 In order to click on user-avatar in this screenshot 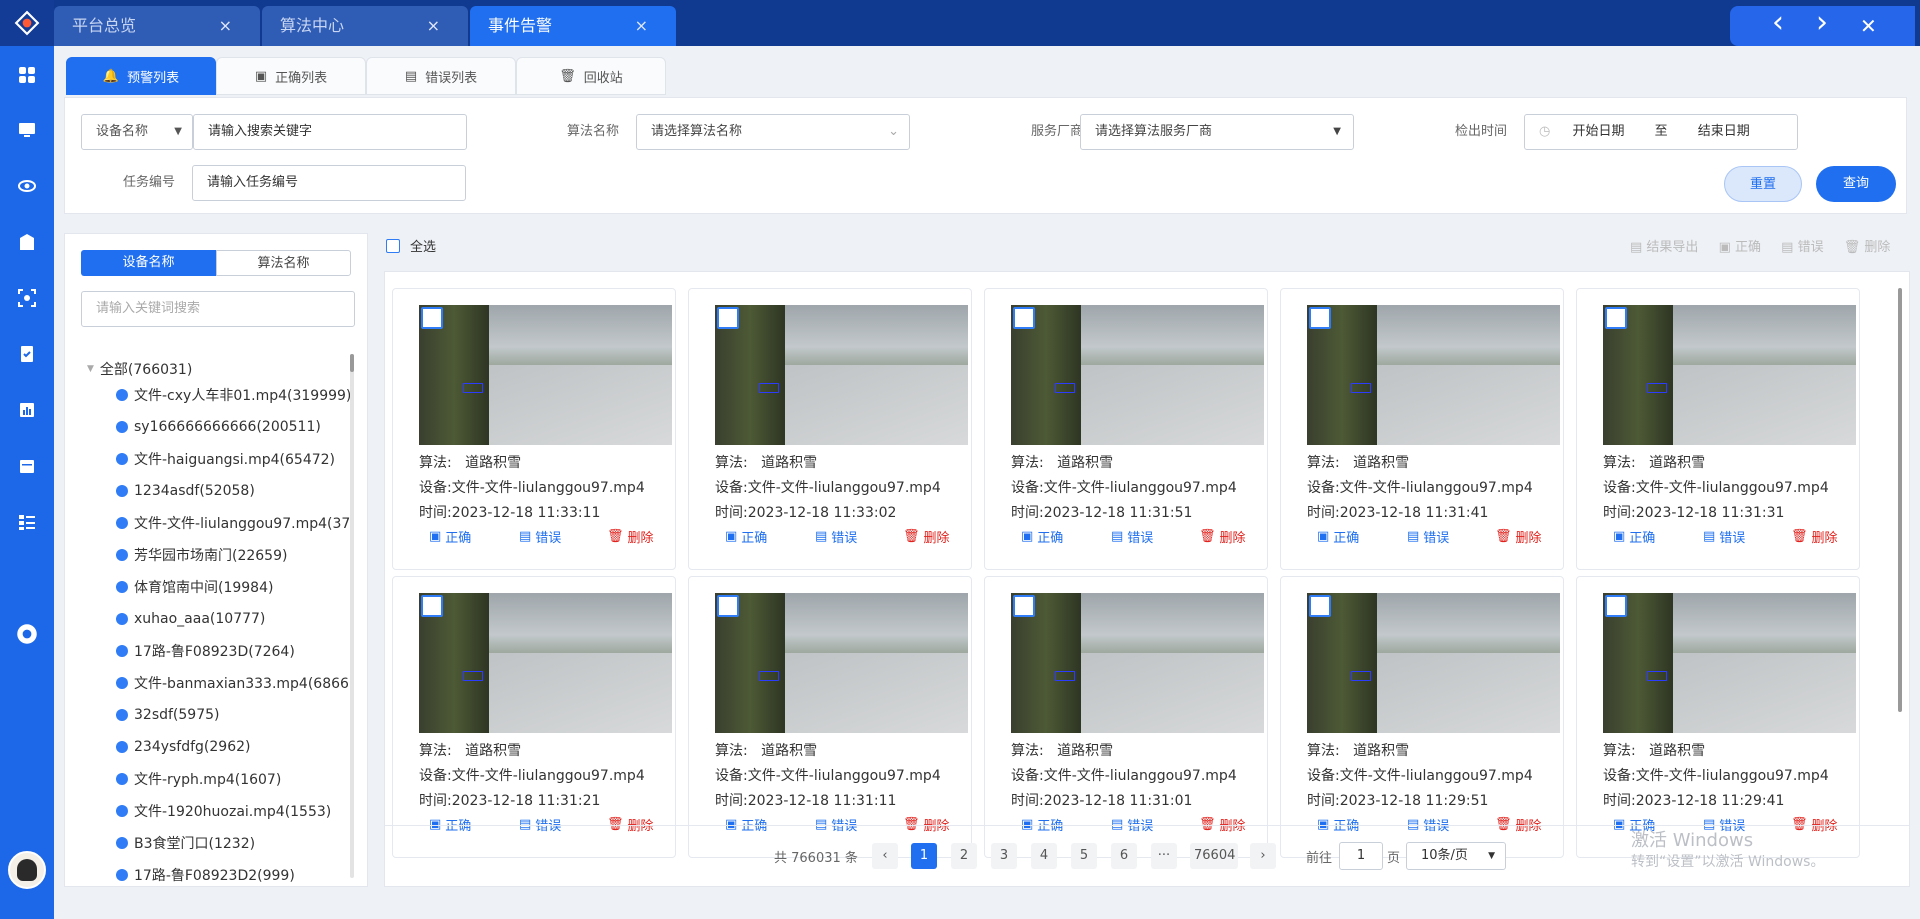, I will do `click(27, 870)`.